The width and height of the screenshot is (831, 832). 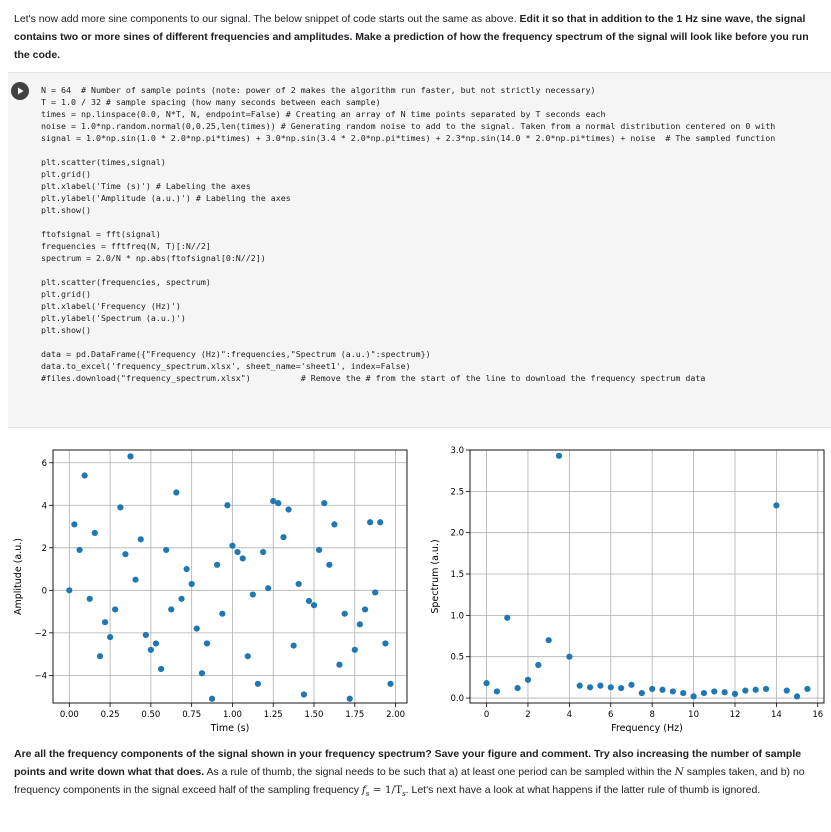 I want to click on math-fs: fs = 1/Ts, so click(x=383, y=791).